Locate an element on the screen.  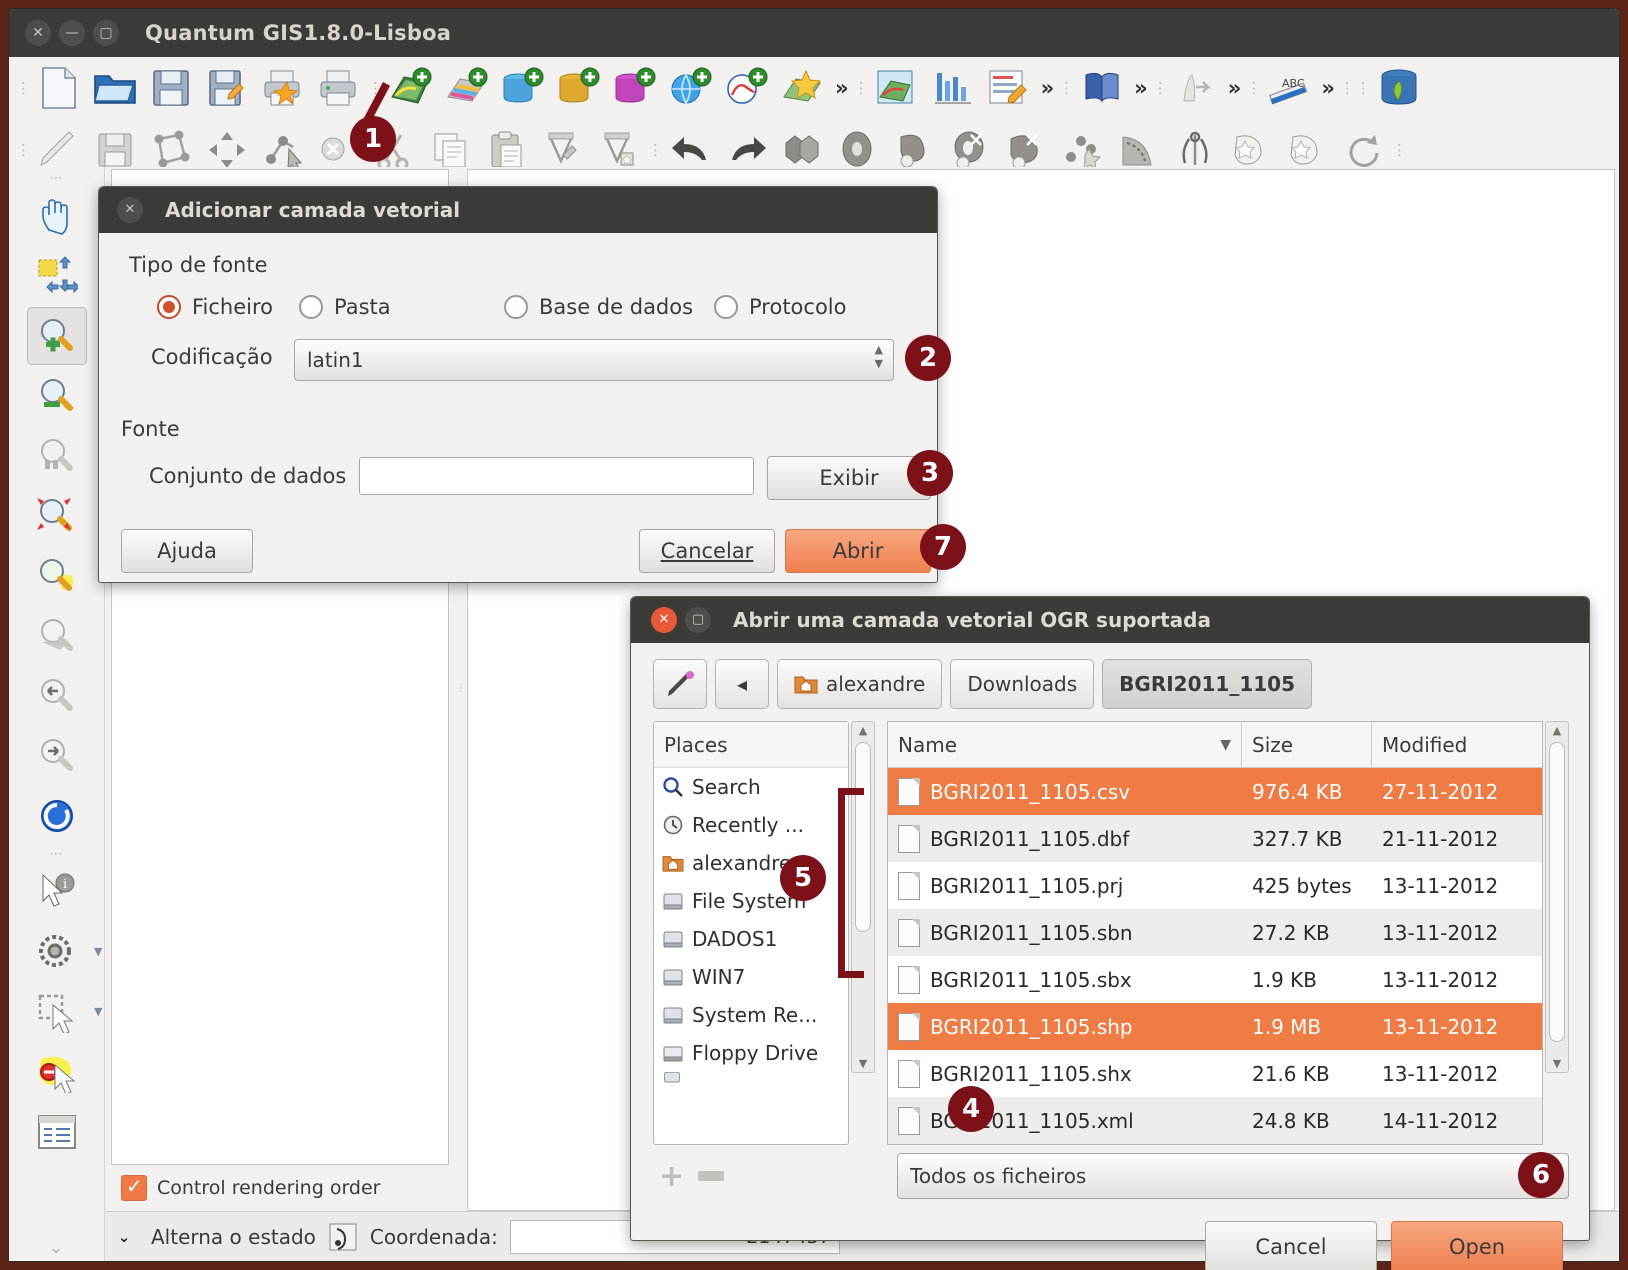
open-project-icon is located at coordinates (115, 88).